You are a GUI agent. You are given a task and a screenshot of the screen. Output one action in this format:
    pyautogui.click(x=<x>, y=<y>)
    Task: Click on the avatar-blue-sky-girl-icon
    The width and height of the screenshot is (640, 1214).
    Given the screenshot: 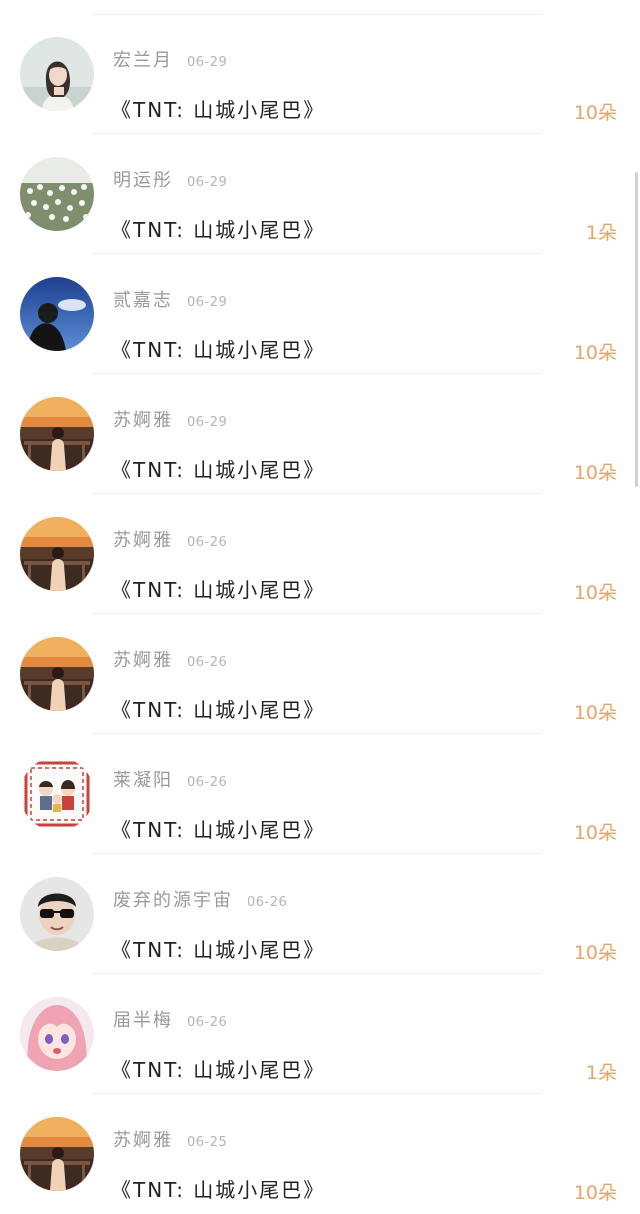 What is the action you would take?
    pyautogui.click(x=57, y=314)
    